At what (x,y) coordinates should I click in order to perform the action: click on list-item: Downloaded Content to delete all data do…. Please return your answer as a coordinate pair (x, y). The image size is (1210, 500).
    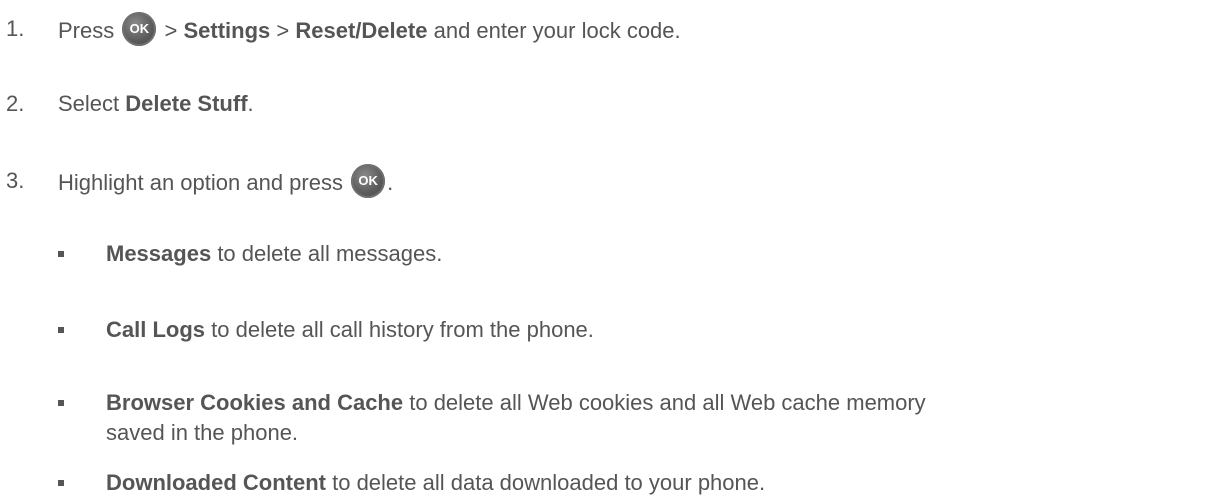
    Looking at the image, I should click on (436, 482).